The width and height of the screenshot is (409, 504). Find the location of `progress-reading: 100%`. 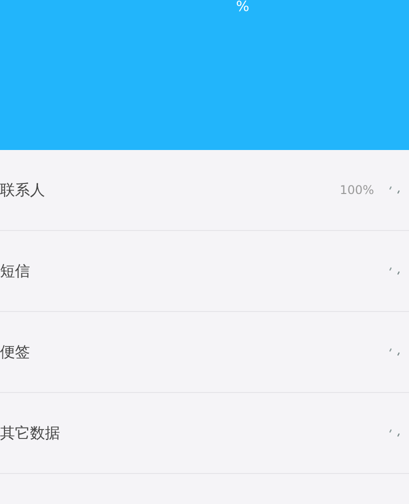

progress-reading: 100% is located at coordinates (357, 190).